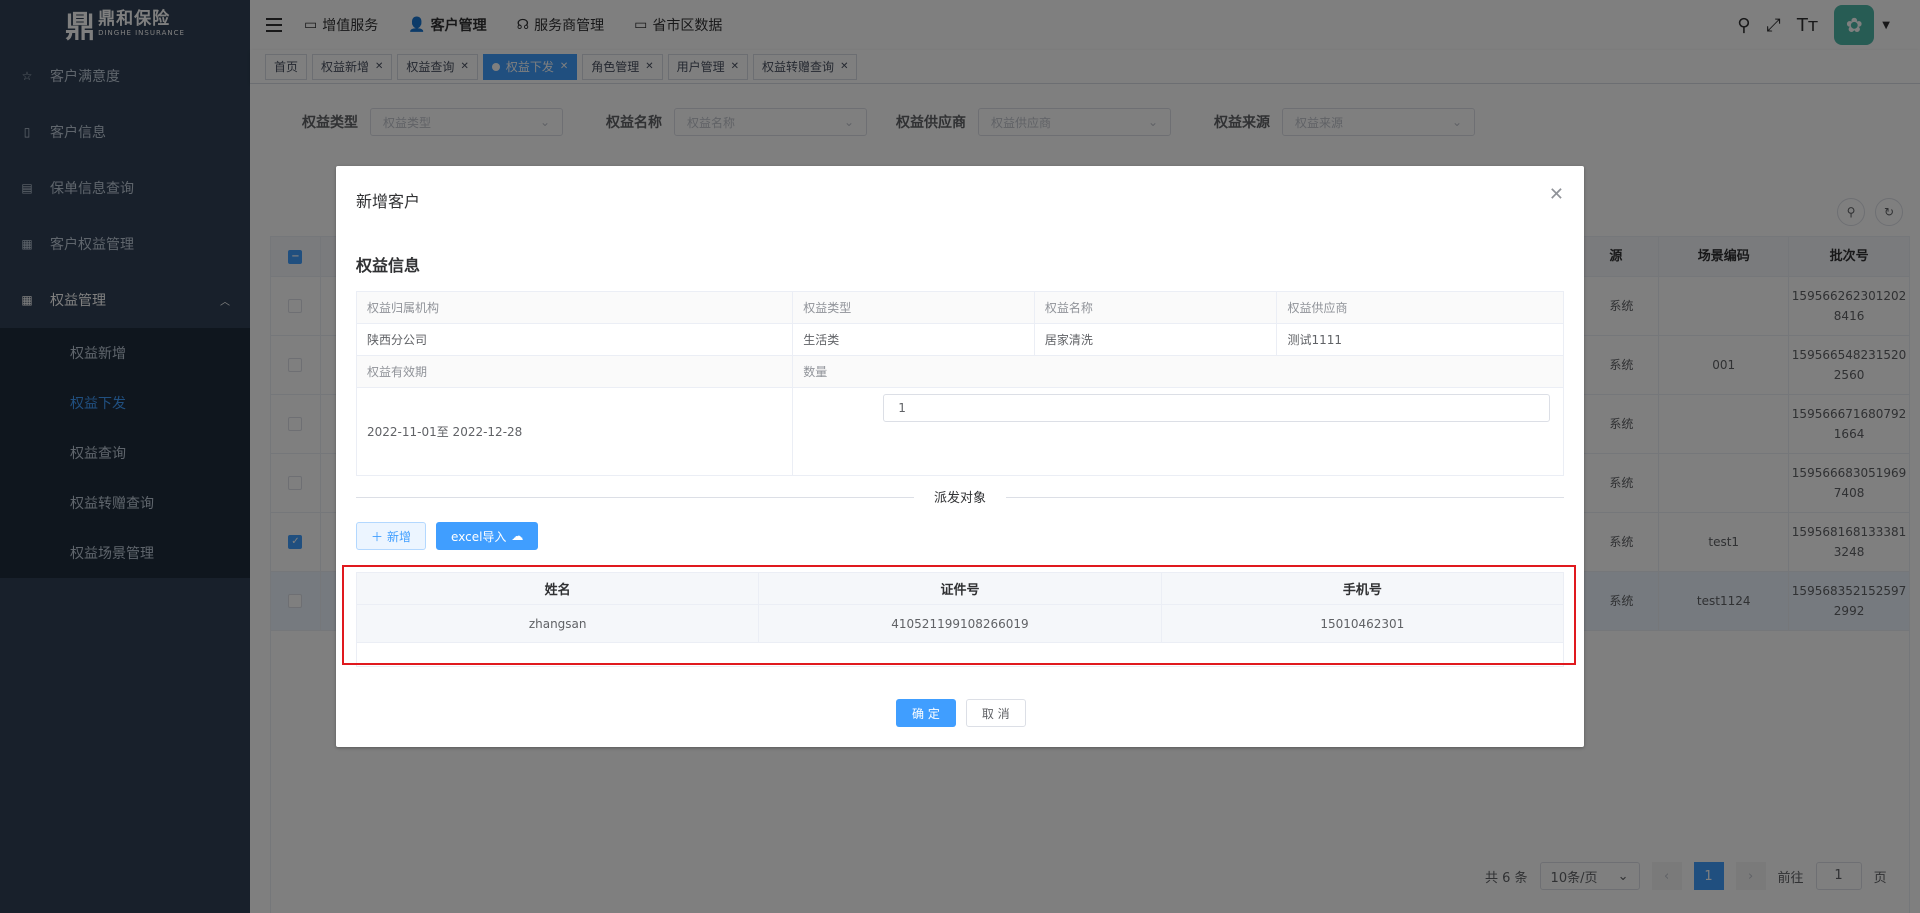 This screenshot has width=1920, height=913. Describe the element at coordinates (926, 713) in the screenshot. I see `confirm-button: 确 定` at that location.